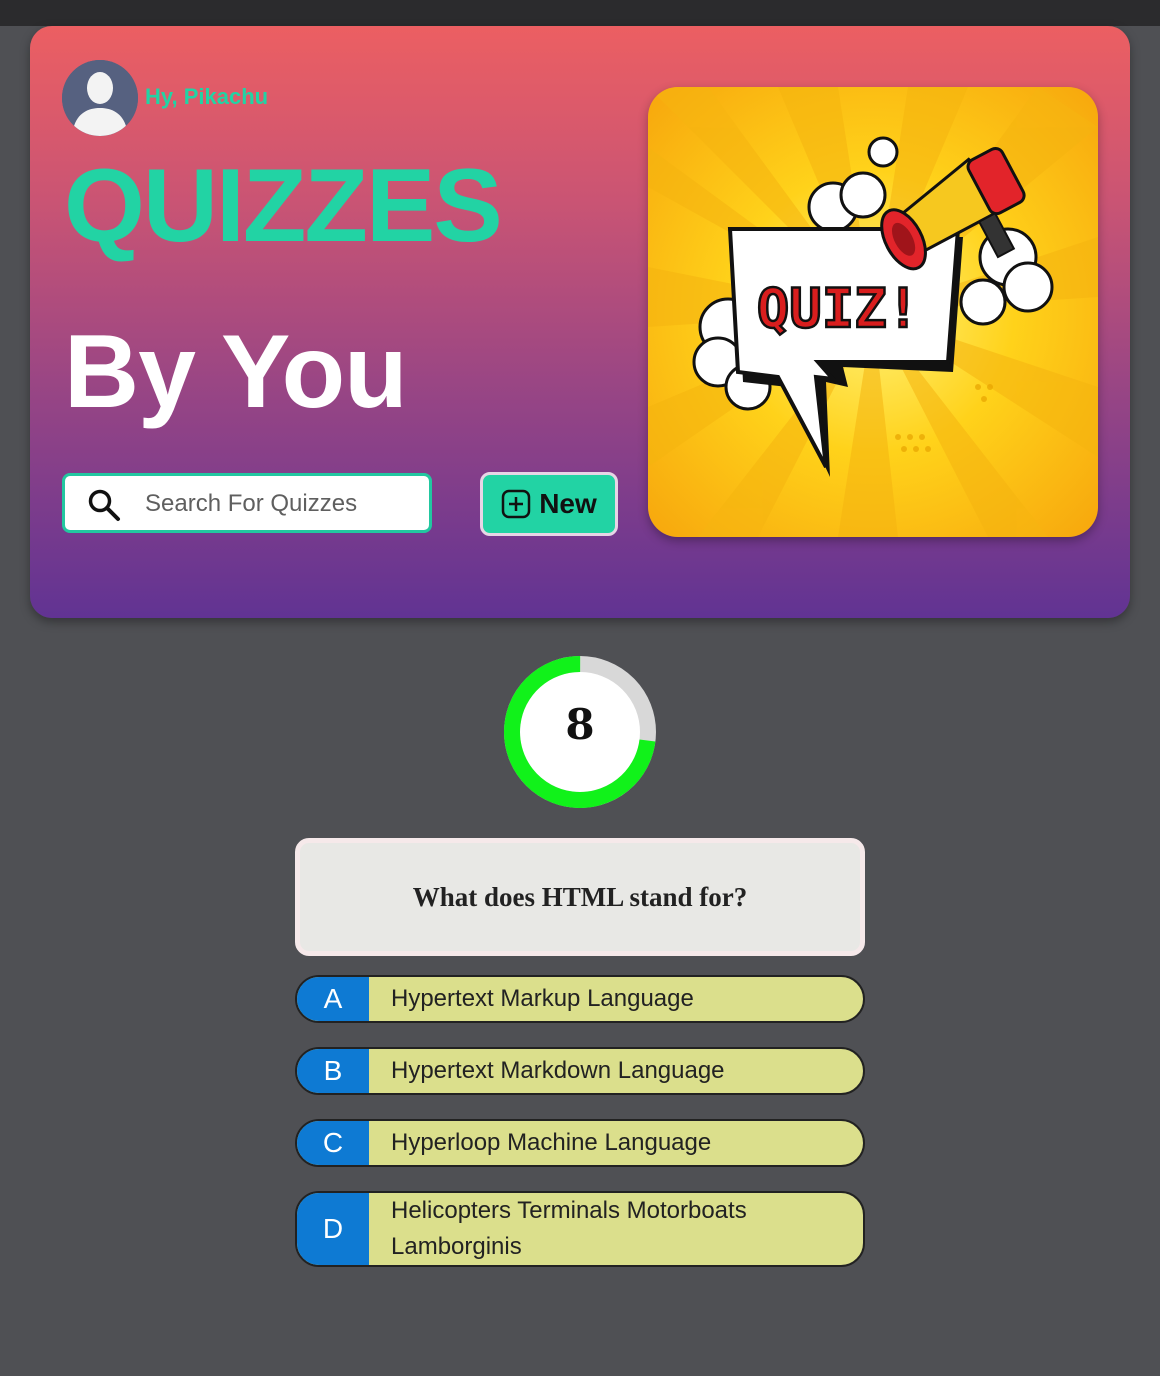 The height and width of the screenshot is (1376, 1160). Describe the element at coordinates (580, 13) in the screenshot. I see `browser-top-bar` at that location.